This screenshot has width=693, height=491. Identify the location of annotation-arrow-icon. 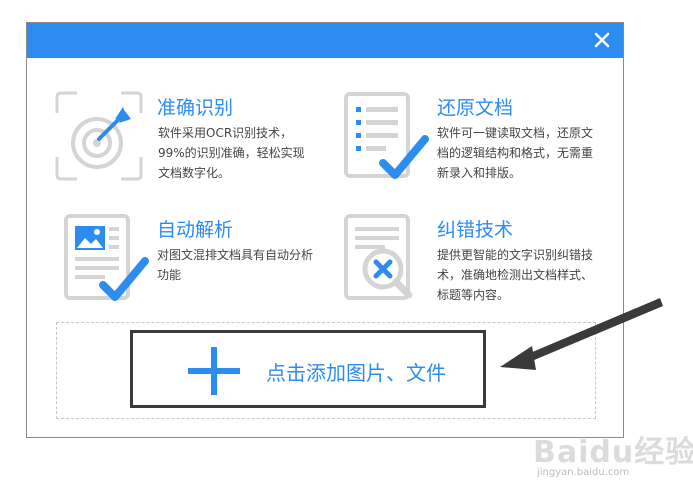
(581, 334).